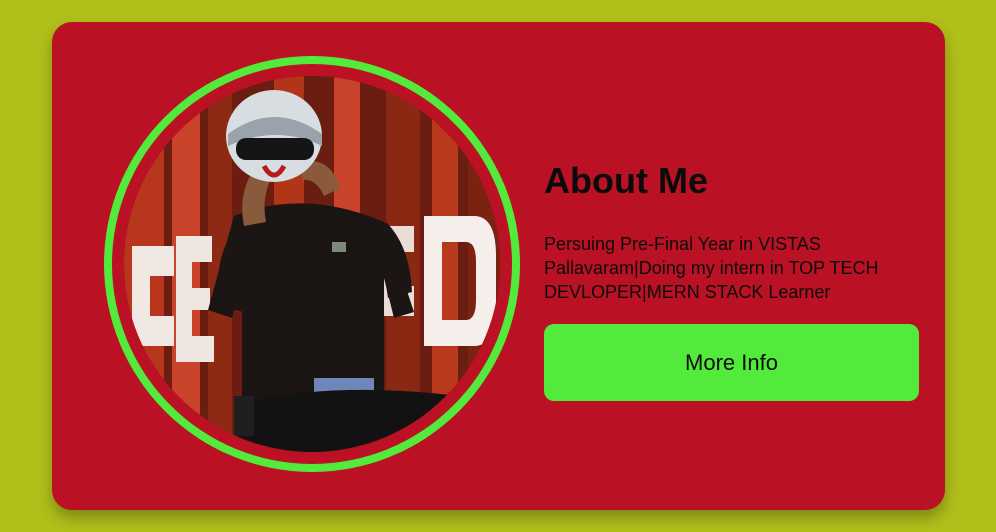  What do you see at coordinates (731, 362) in the screenshot?
I see `more-info-button: More Info` at bounding box center [731, 362].